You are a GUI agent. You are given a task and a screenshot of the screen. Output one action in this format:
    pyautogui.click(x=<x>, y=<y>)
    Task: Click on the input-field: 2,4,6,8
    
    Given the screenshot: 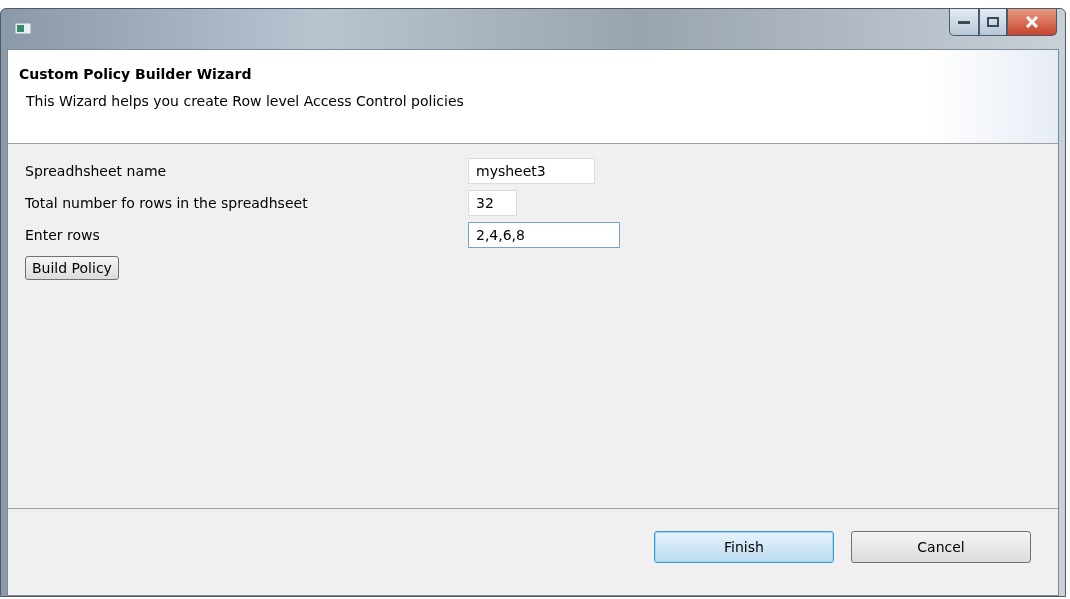 What is the action you would take?
    pyautogui.click(x=544, y=235)
    